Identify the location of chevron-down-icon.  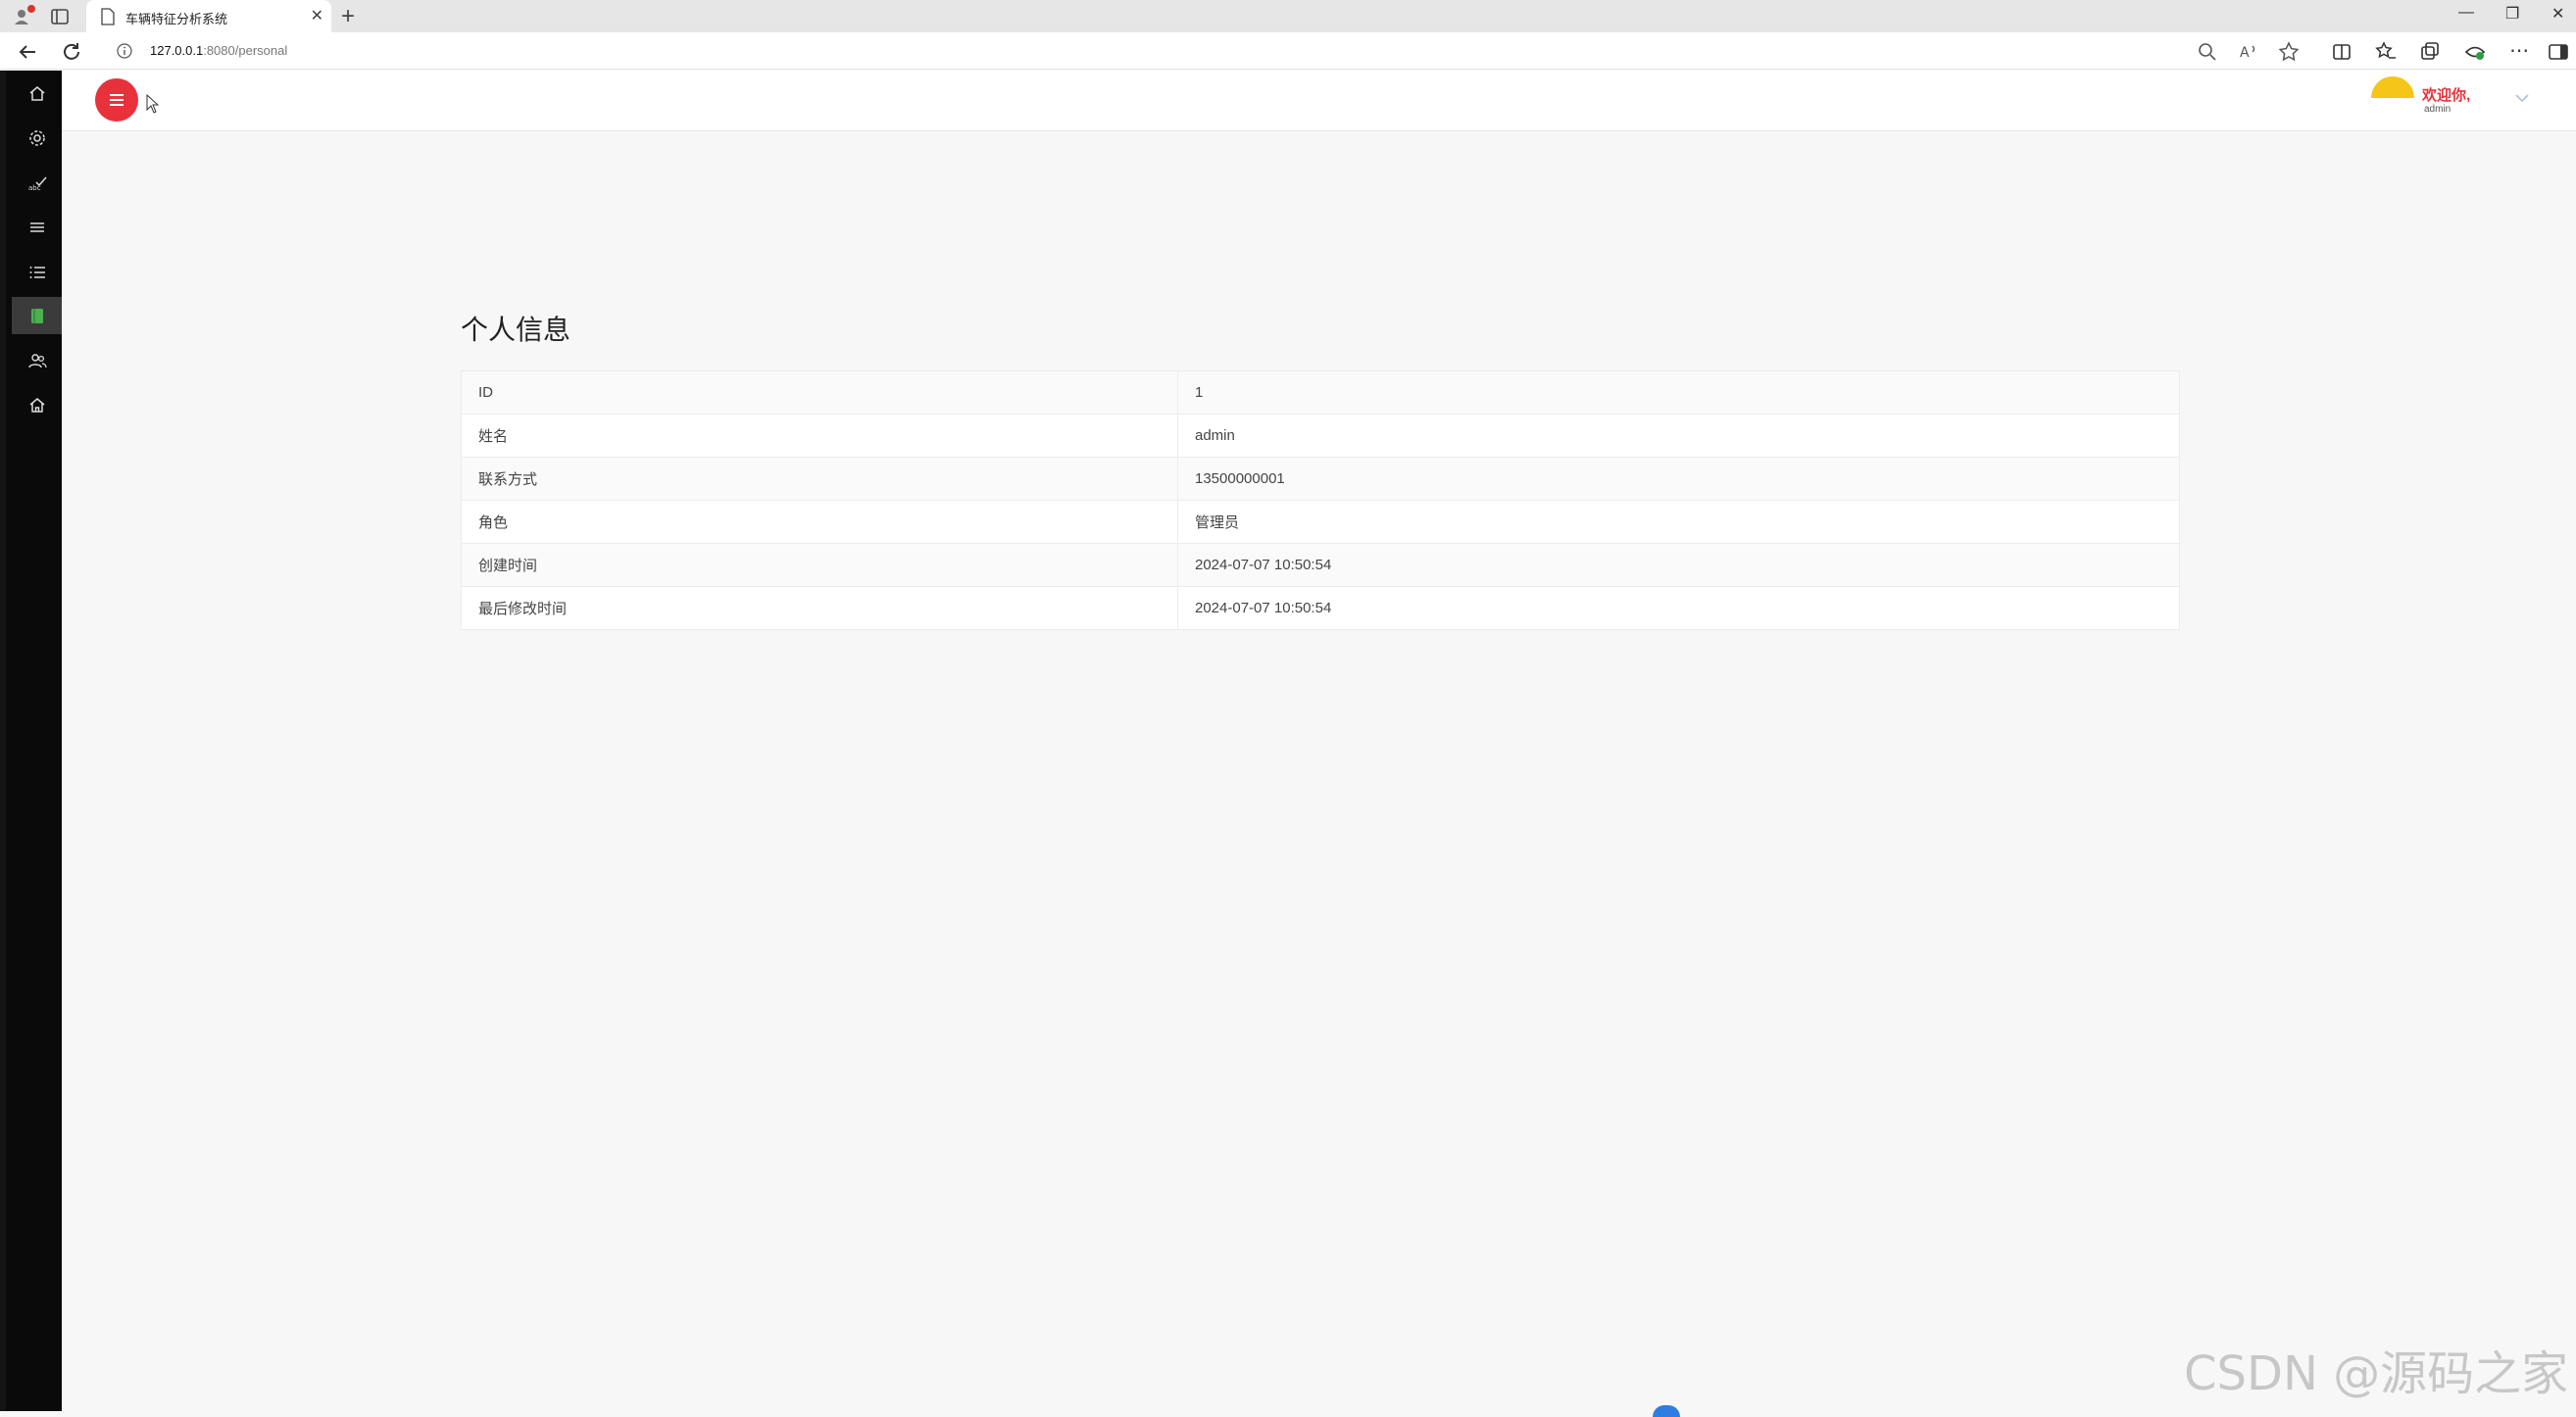
(2522, 98).